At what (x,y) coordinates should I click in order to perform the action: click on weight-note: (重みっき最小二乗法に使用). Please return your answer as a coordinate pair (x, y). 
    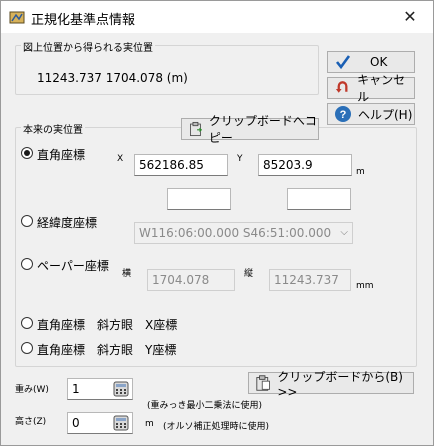
    Looking at the image, I should click on (205, 406).